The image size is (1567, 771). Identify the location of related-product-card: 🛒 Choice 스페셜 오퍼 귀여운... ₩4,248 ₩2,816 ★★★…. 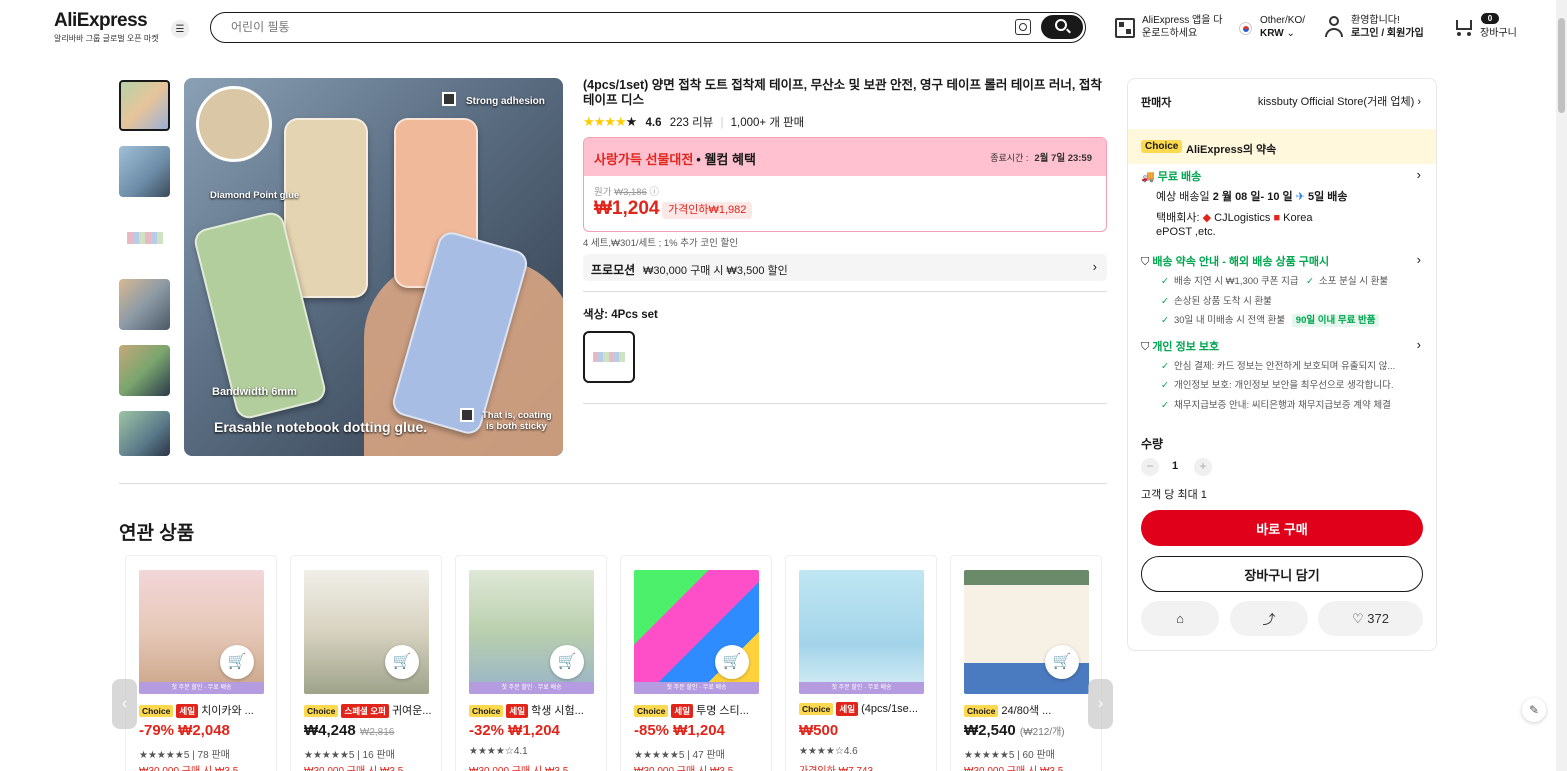
(366, 663).